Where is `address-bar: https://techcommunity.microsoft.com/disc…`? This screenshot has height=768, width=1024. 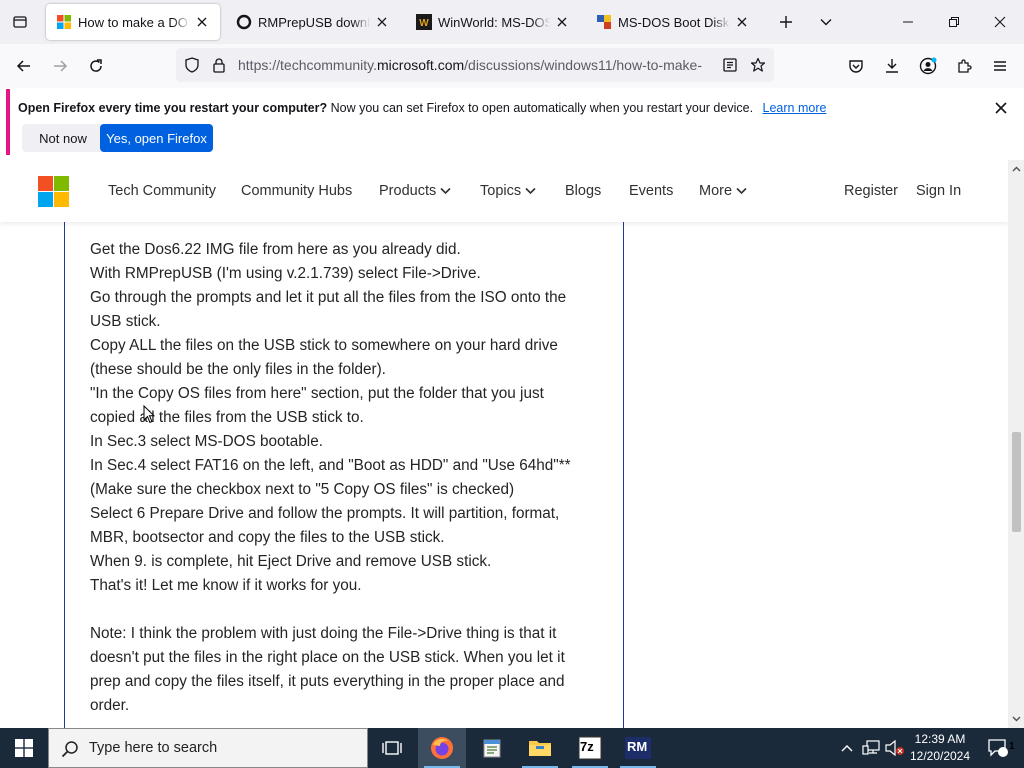
address-bar: https://techcommunity.microsoft.com/disc… is located at coordinates (475, 65).